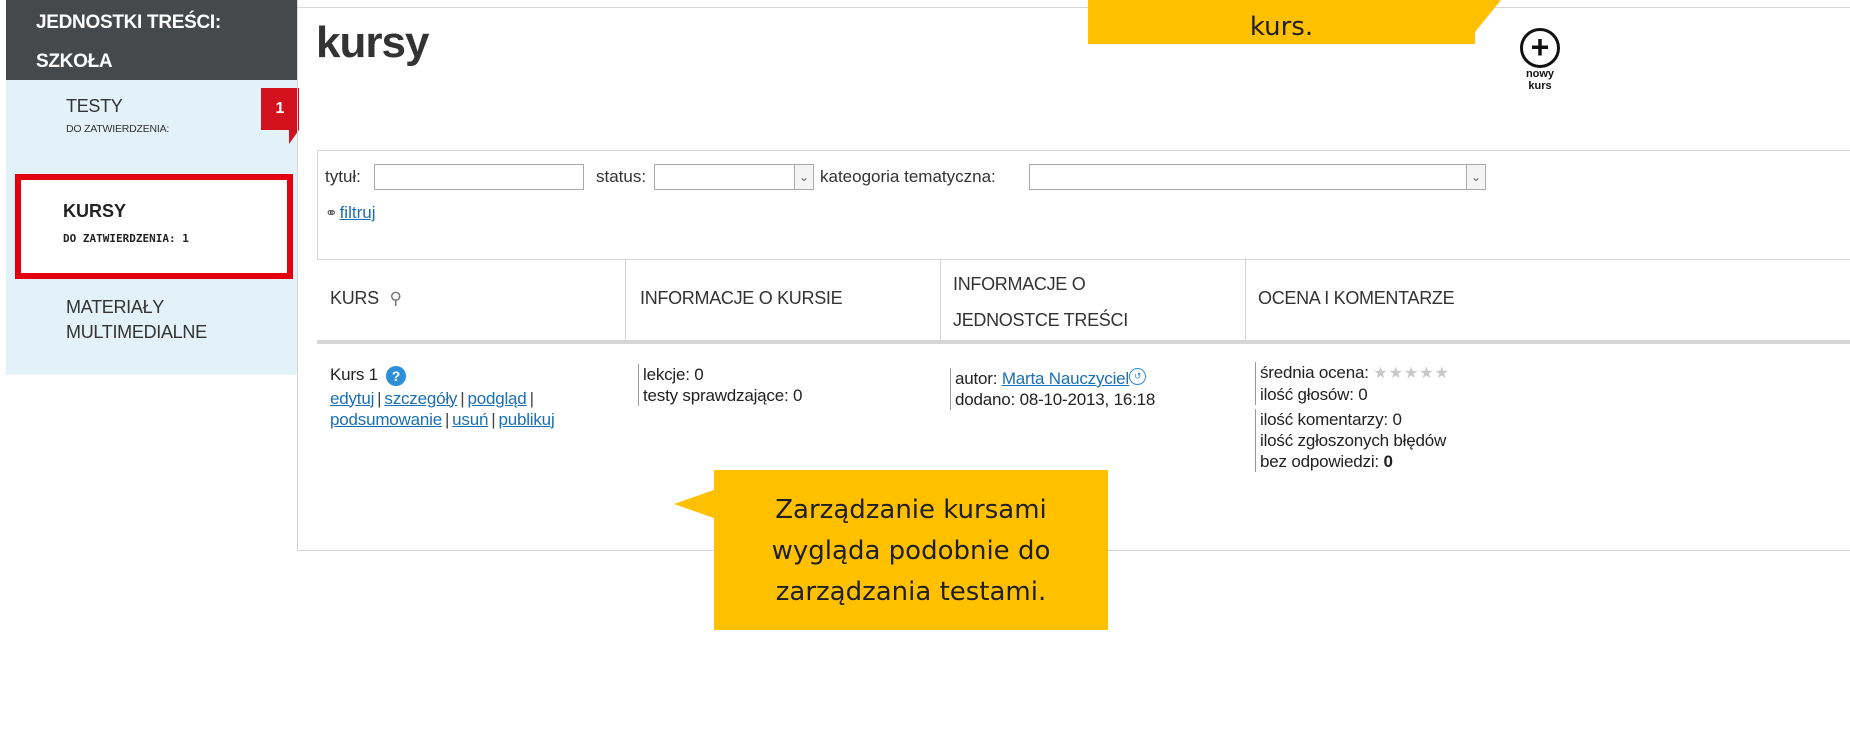 Image resolution: width=1850 pixels, height=737 pixels. Describe the element at coordinates (1314, 394) in the screenshot. I see `votes-count: ilość głosów: 0` at that location.